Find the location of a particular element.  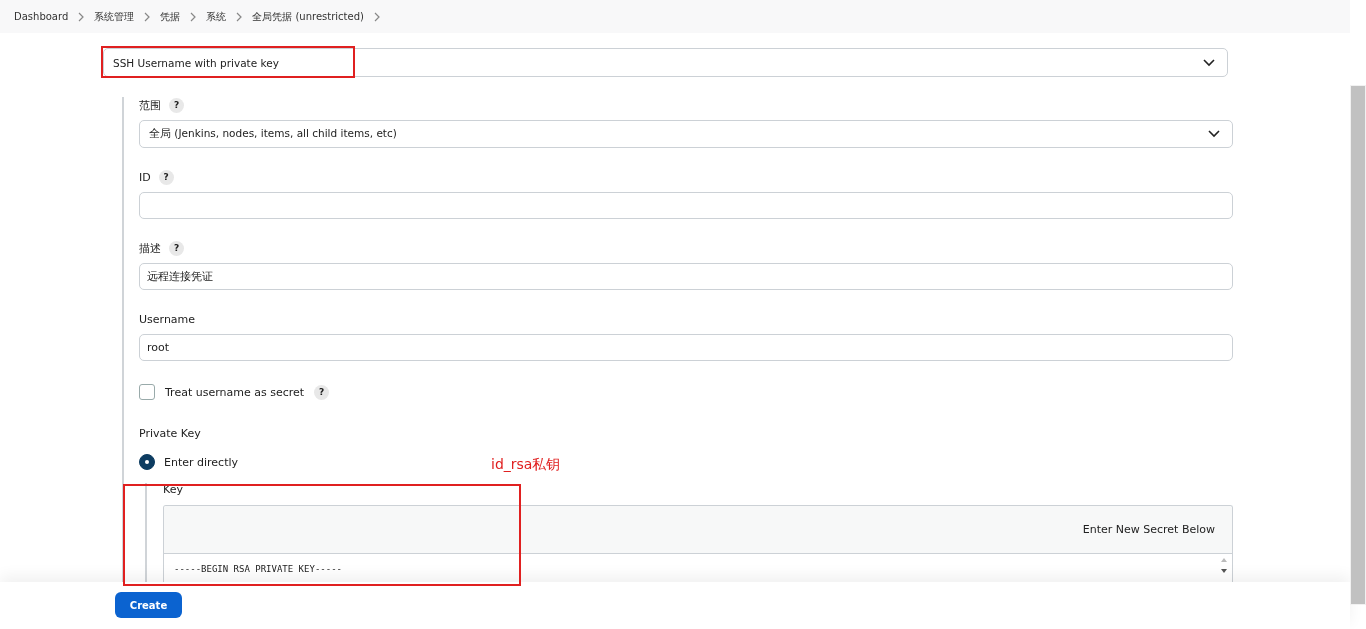

scrollbar is located at coordinates (1358, 345).